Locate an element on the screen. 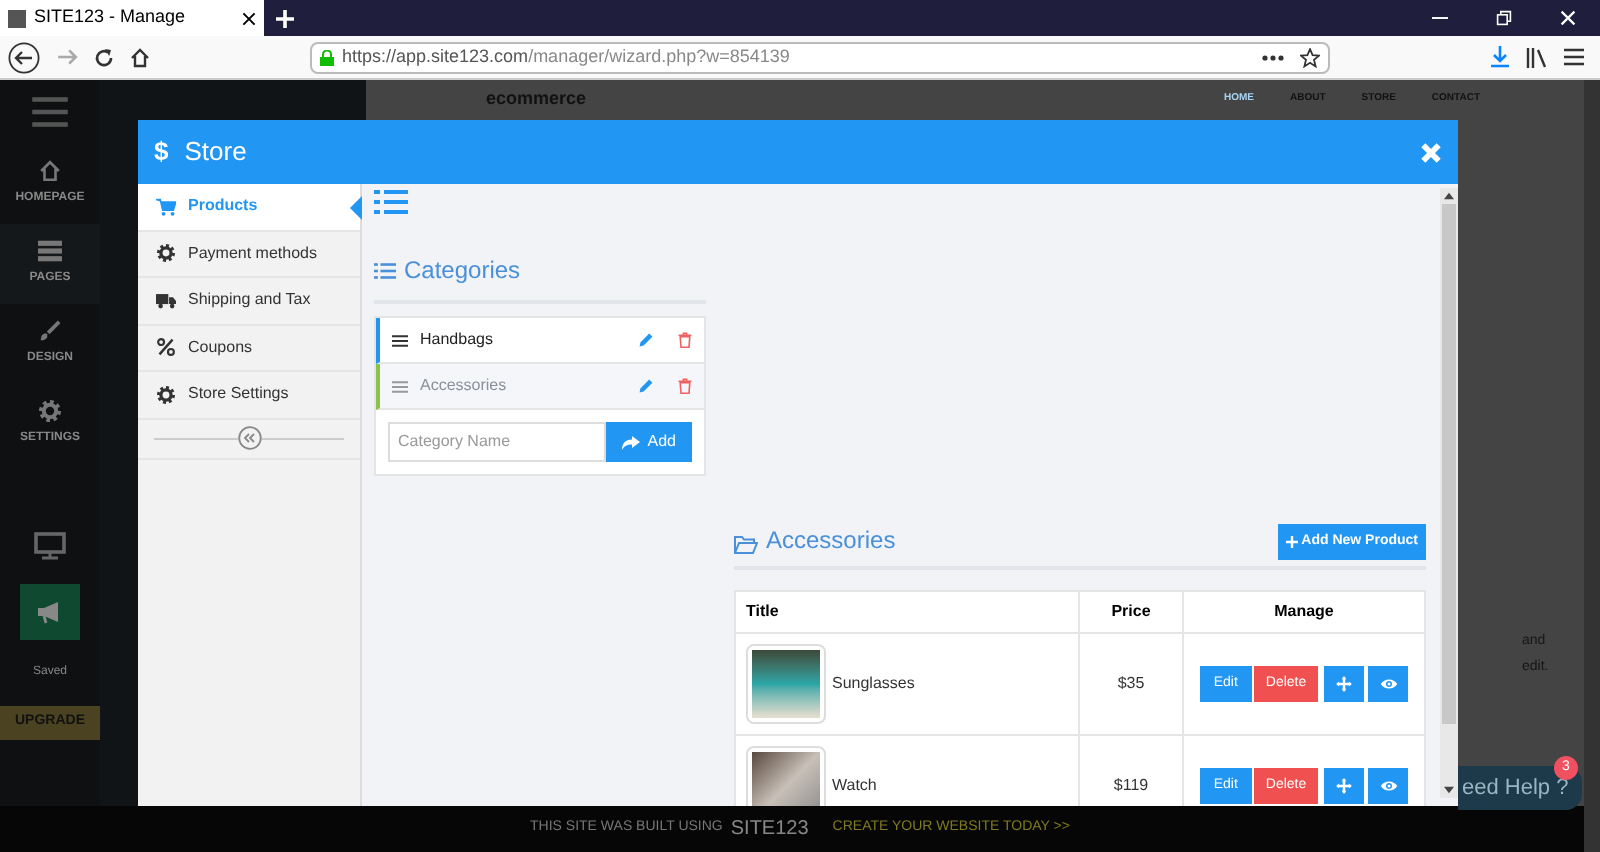  category-item: Accessories is located at coordinates (540, 387).